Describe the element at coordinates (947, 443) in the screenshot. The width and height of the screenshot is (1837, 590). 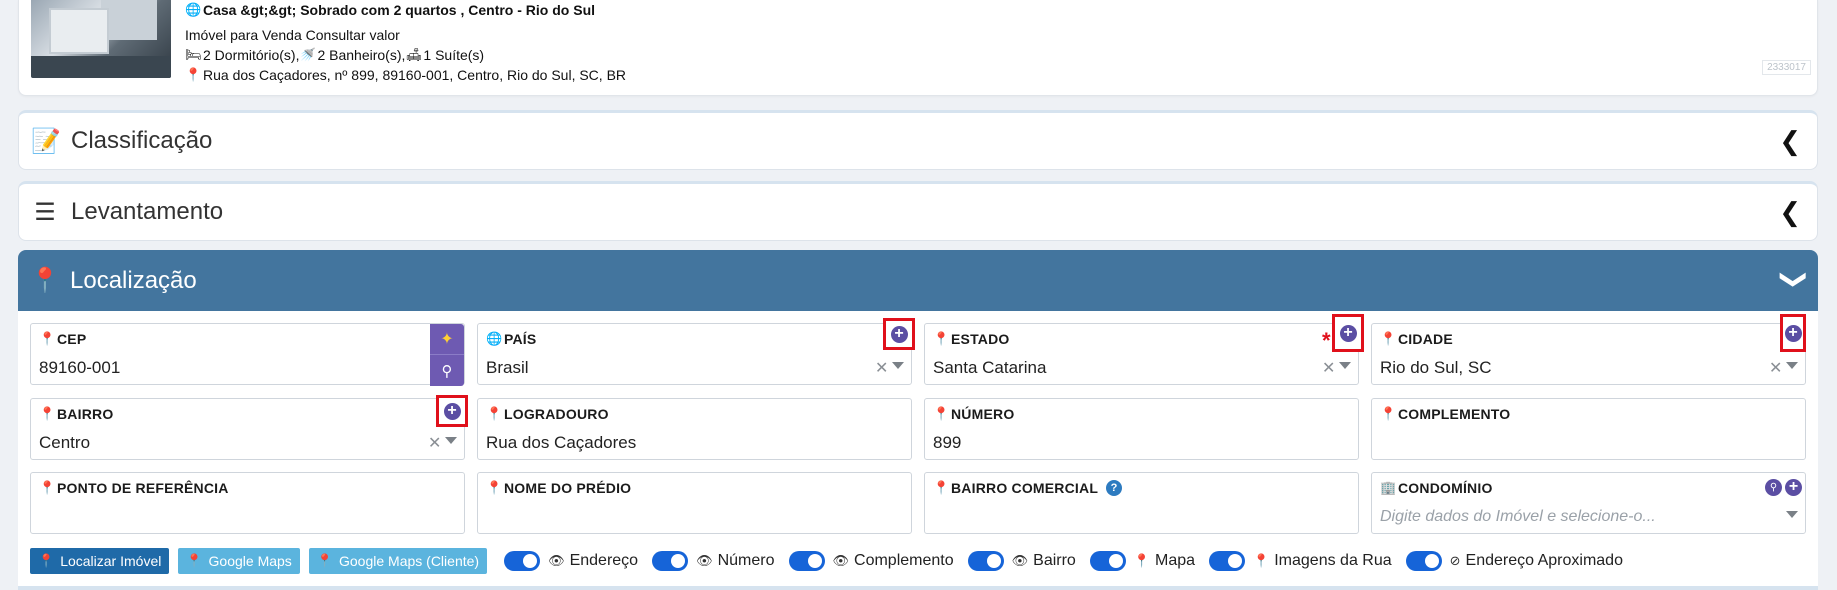
I see `numero-input: 899` at that location.